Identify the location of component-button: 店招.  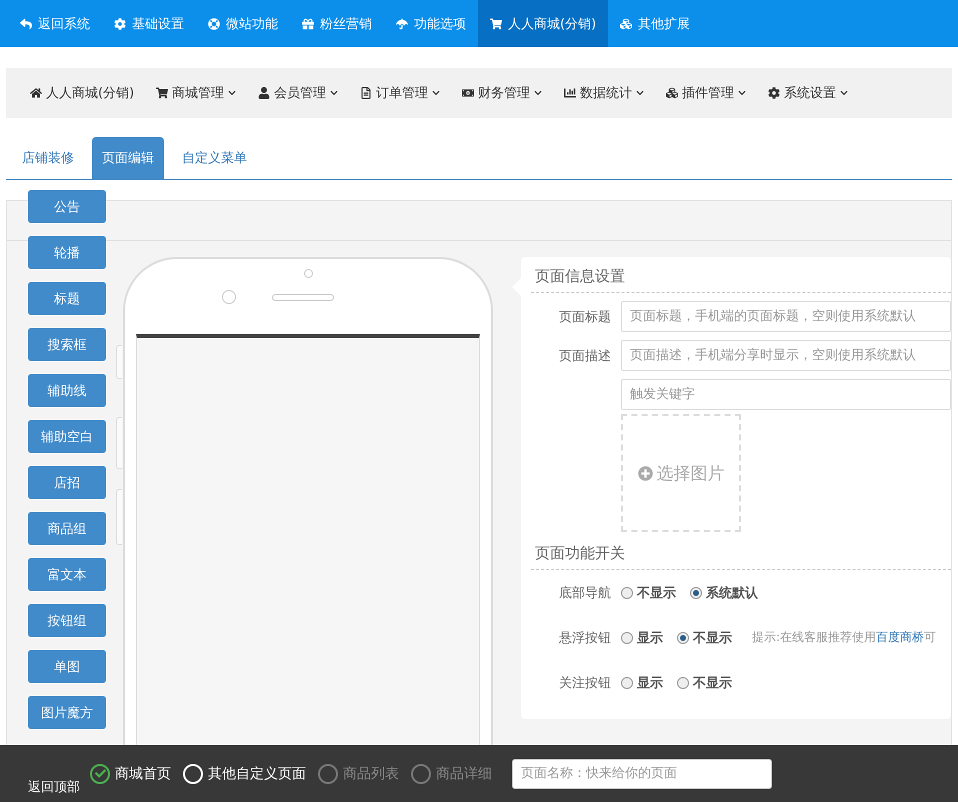
(67, 482).